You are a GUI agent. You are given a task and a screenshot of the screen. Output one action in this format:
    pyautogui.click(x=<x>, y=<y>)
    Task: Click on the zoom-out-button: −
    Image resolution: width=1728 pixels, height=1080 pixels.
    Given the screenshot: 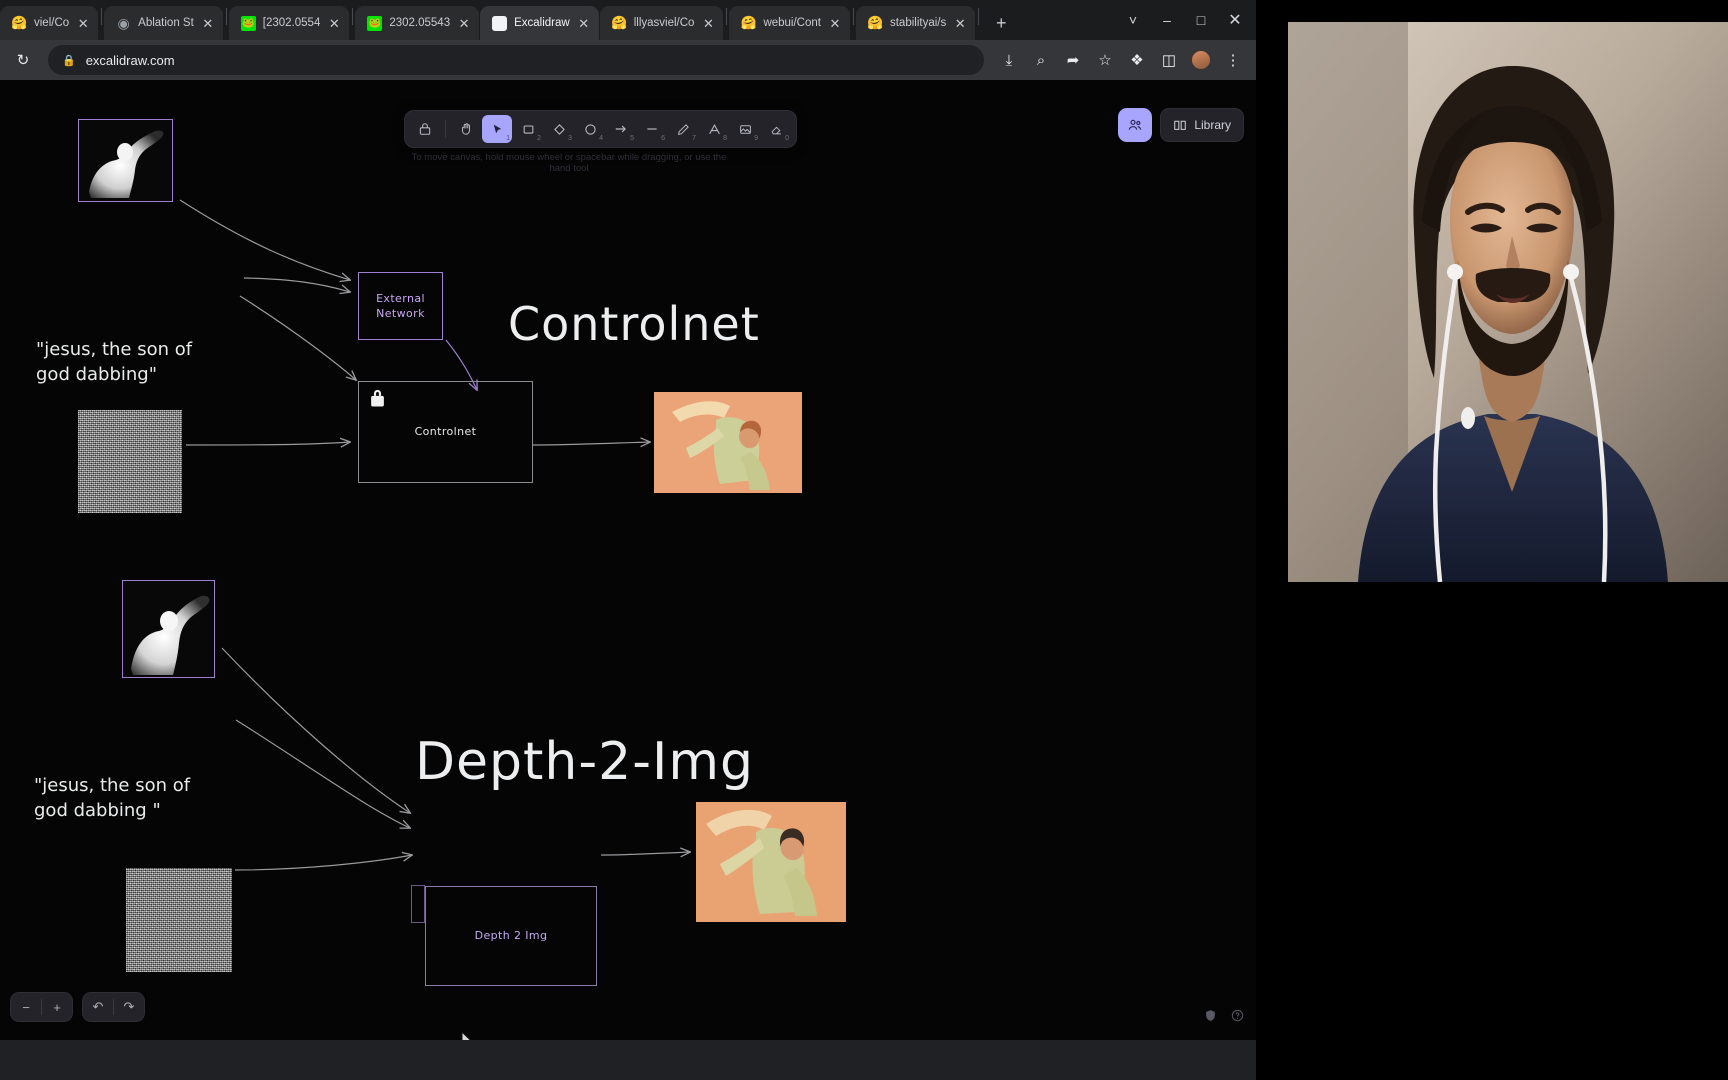 What is the action you would take?
    pyautogui.click(x=26, y=1007)
    